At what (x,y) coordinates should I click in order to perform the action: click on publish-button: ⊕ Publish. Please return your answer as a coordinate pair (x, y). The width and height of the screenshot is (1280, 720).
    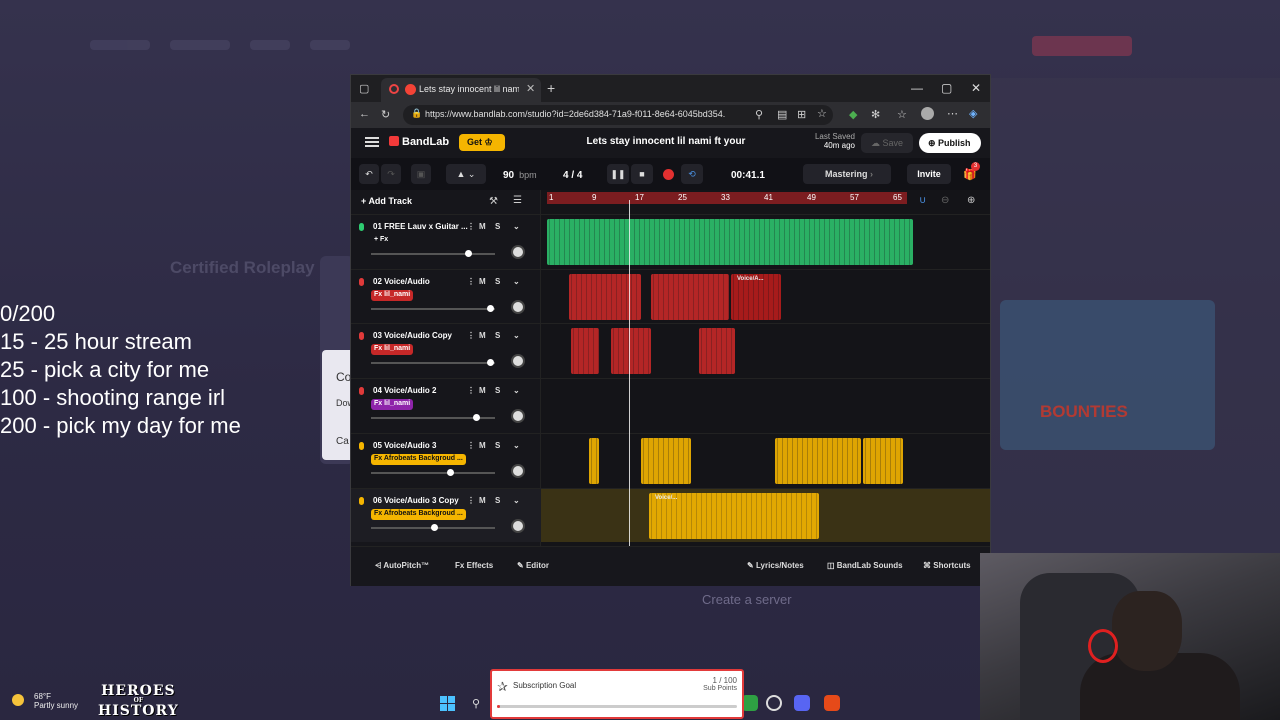
    Looking at the image, I should click on (950, 143).